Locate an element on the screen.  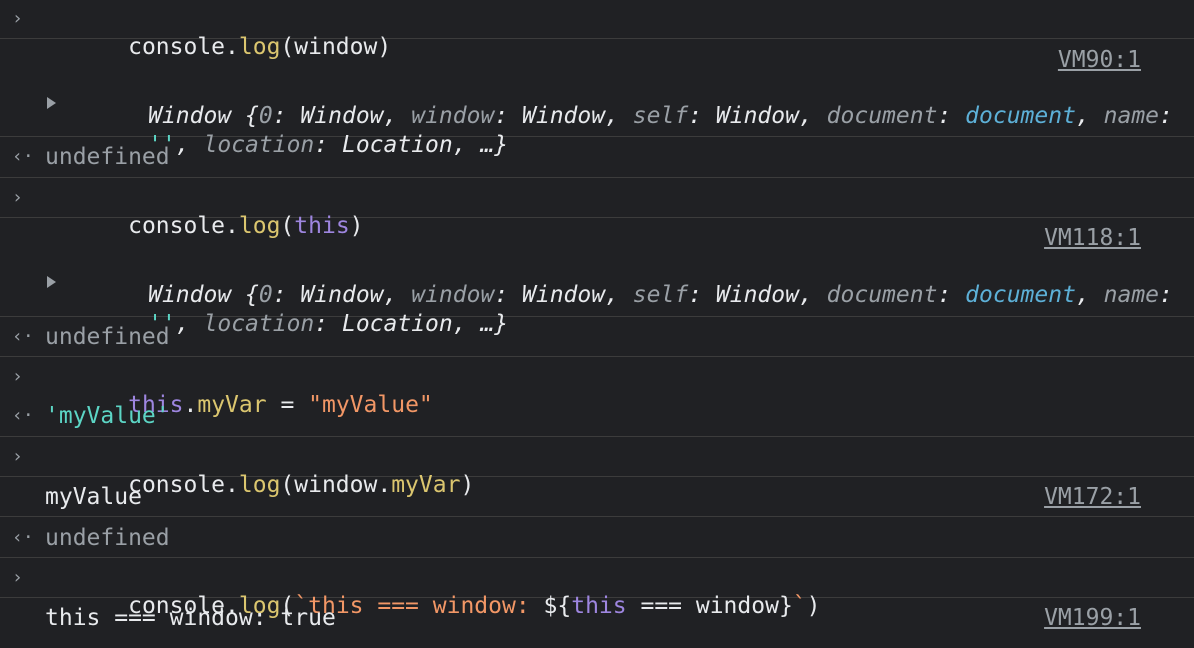
console-input-row: › console.log(window.myVar) is located at coordinates (597, 467).